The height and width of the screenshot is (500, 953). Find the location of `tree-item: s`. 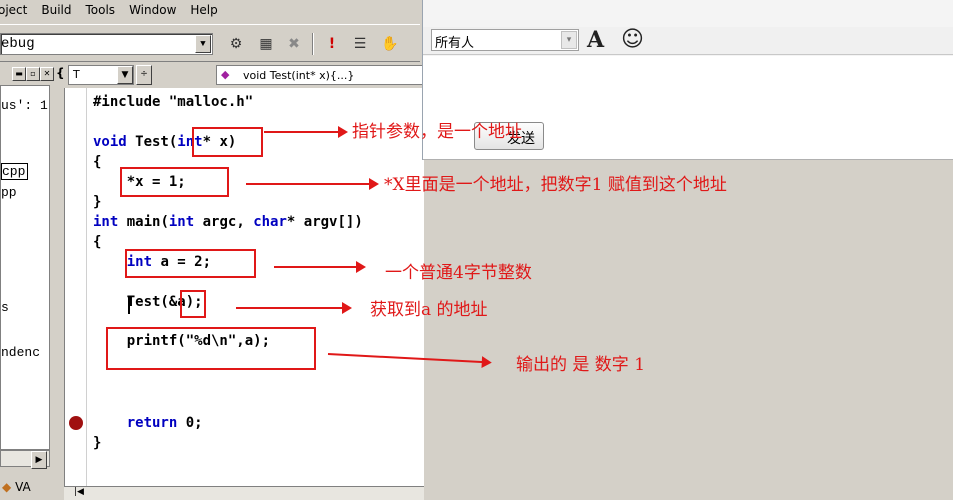

tree-item: s is located at coordinates (5, 307).